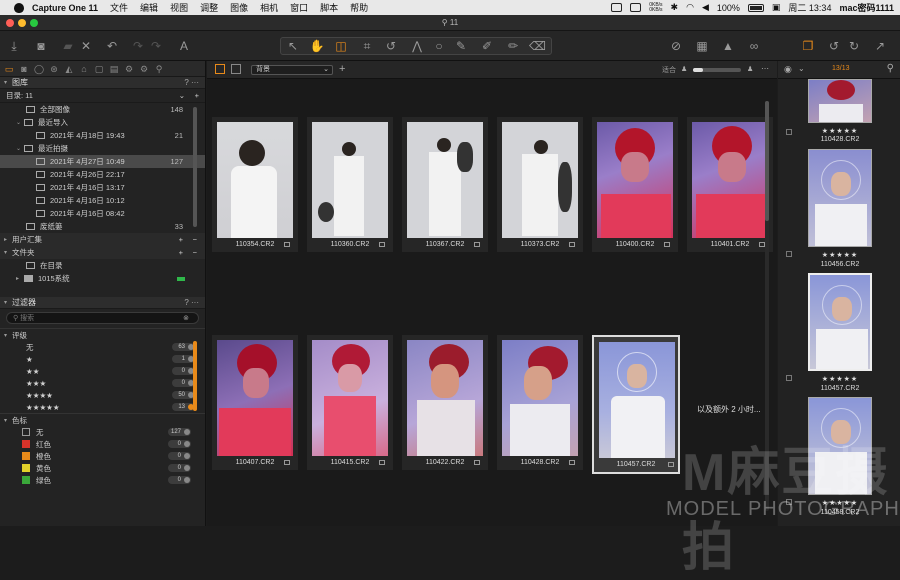 Image resolution: width=900 pixels, height=580 pixels. I want to click on reset-icon: ↺, so click(834, 46).